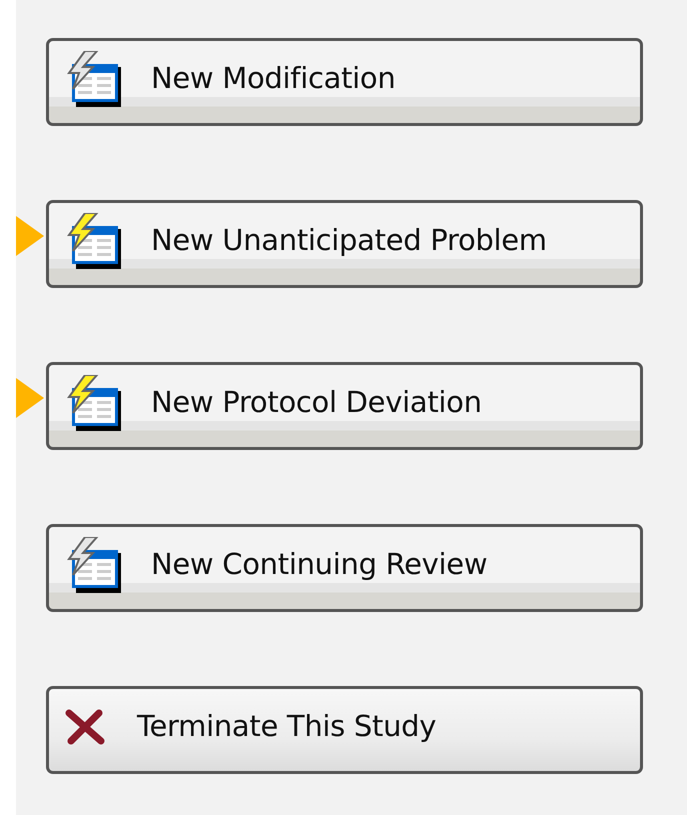  I want to click on new-item-button: New Continuing Review, so click(344, 568).